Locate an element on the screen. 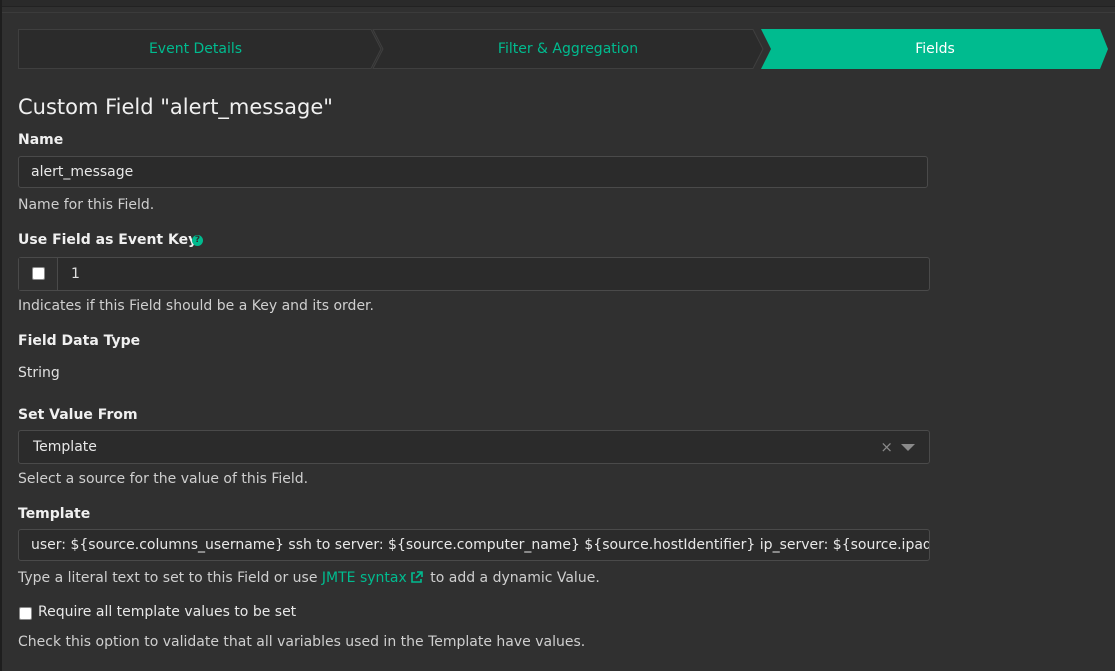 The width and height of the screenshot is (1115, 671). data-type-label: Field Data Type is located at coordinates (79, 341).